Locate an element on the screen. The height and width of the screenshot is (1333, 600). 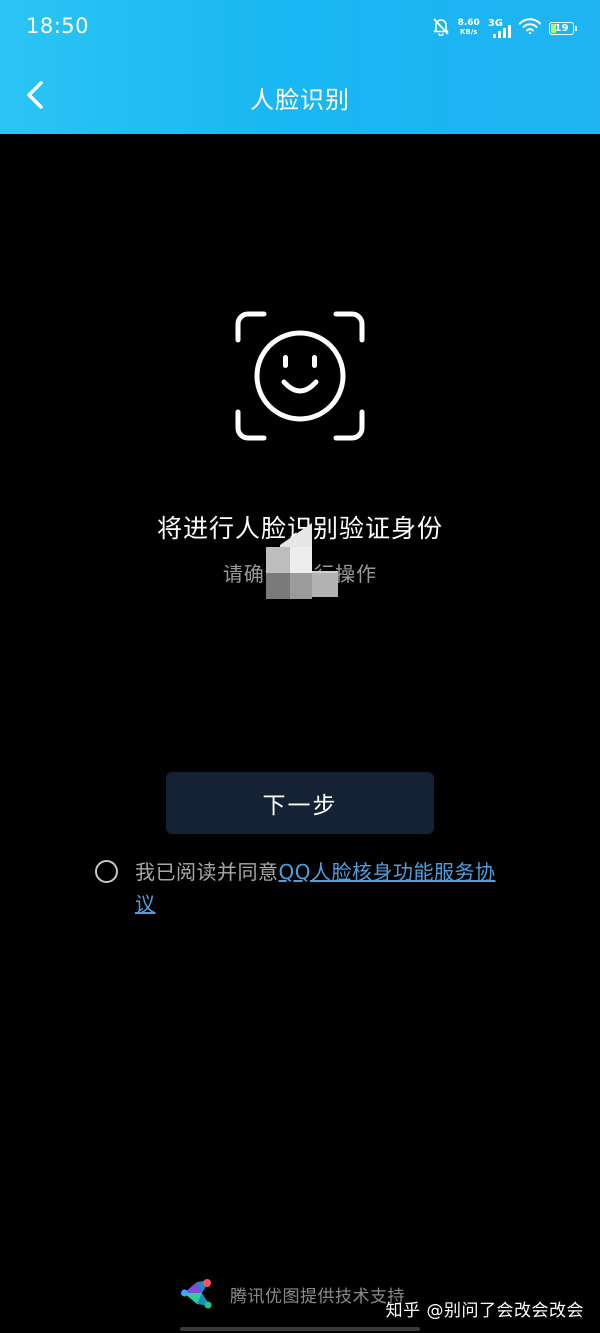
net-speed: 8.60 KB/s is located at coordinates (469, 28).